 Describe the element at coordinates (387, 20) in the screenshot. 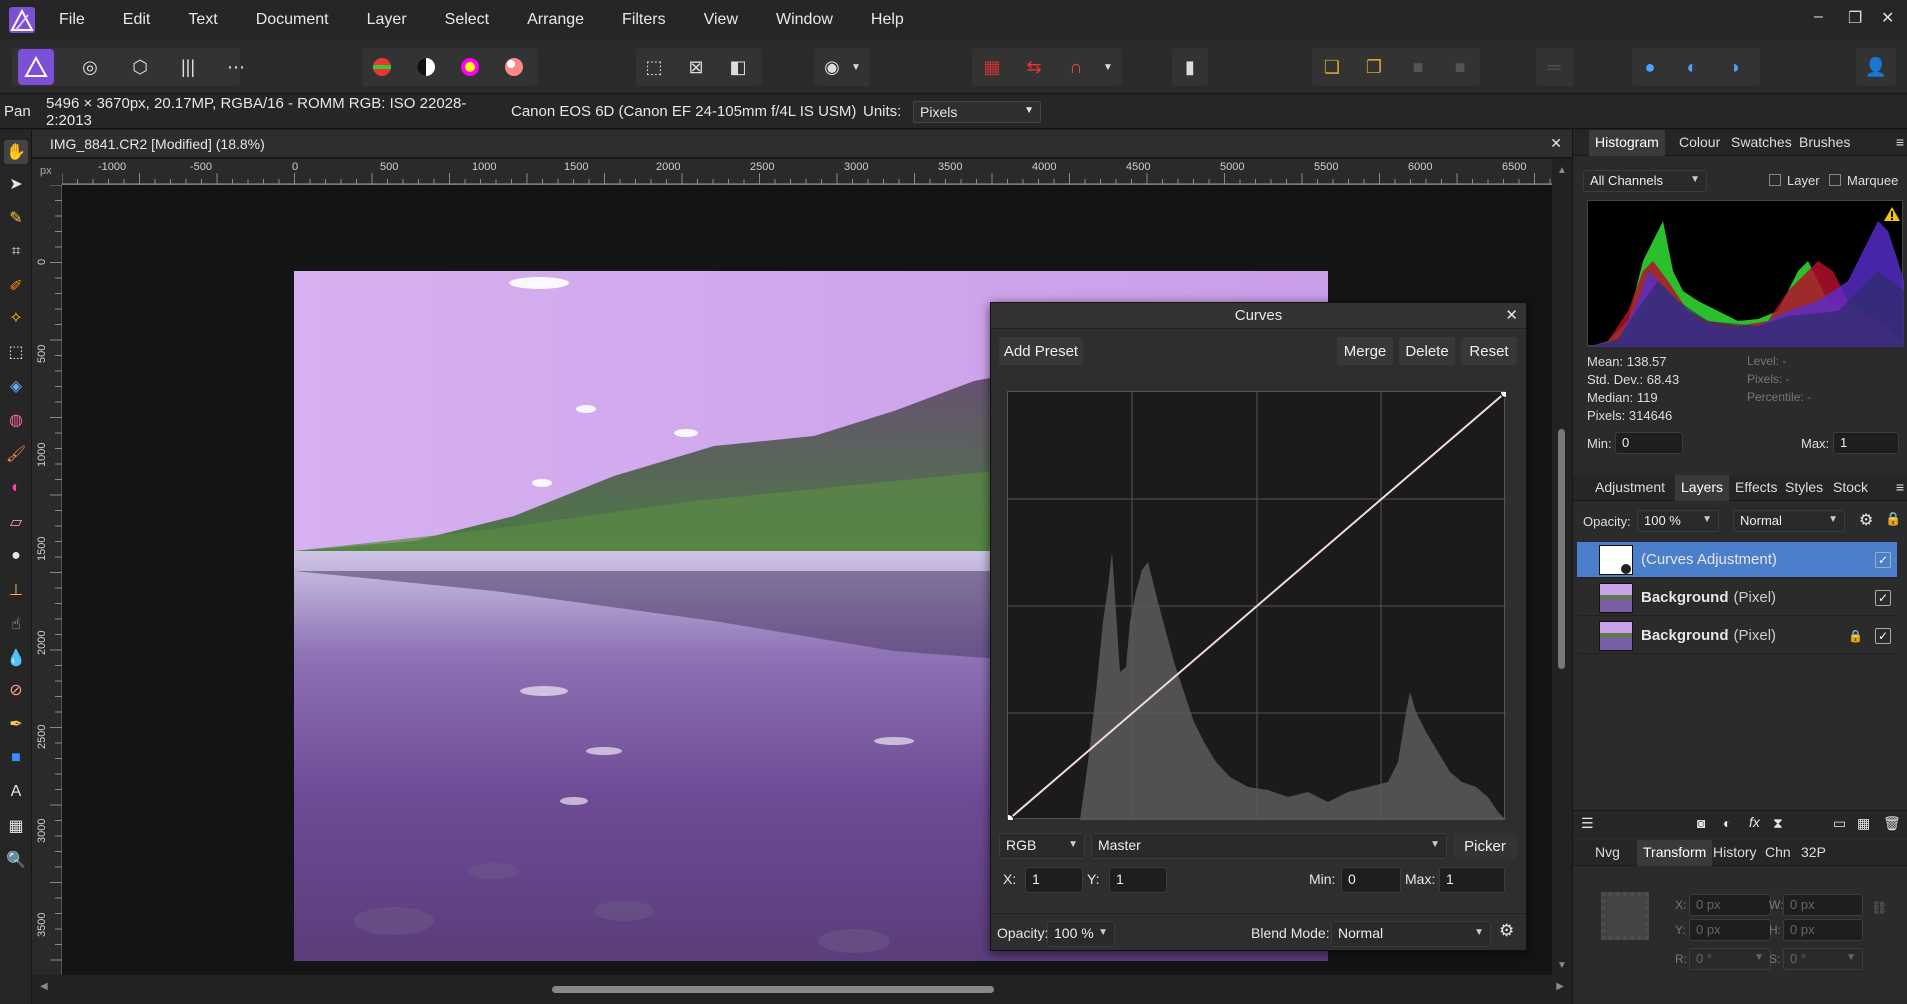

I see `menu-layer: Layer` at that location.